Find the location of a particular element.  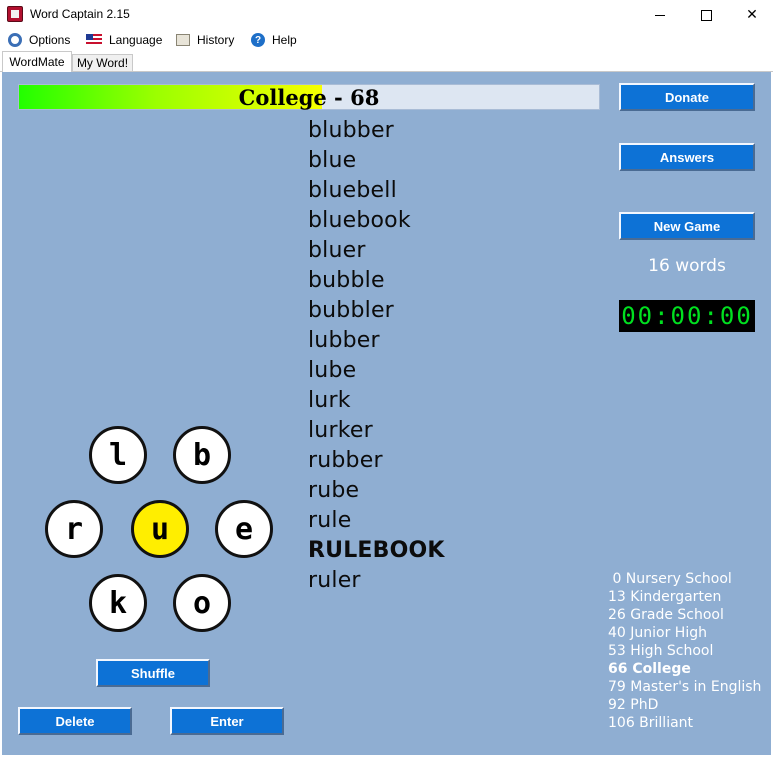

title-bar: Word Captain 2.15 ✕ is located at coordinates (386, 15).